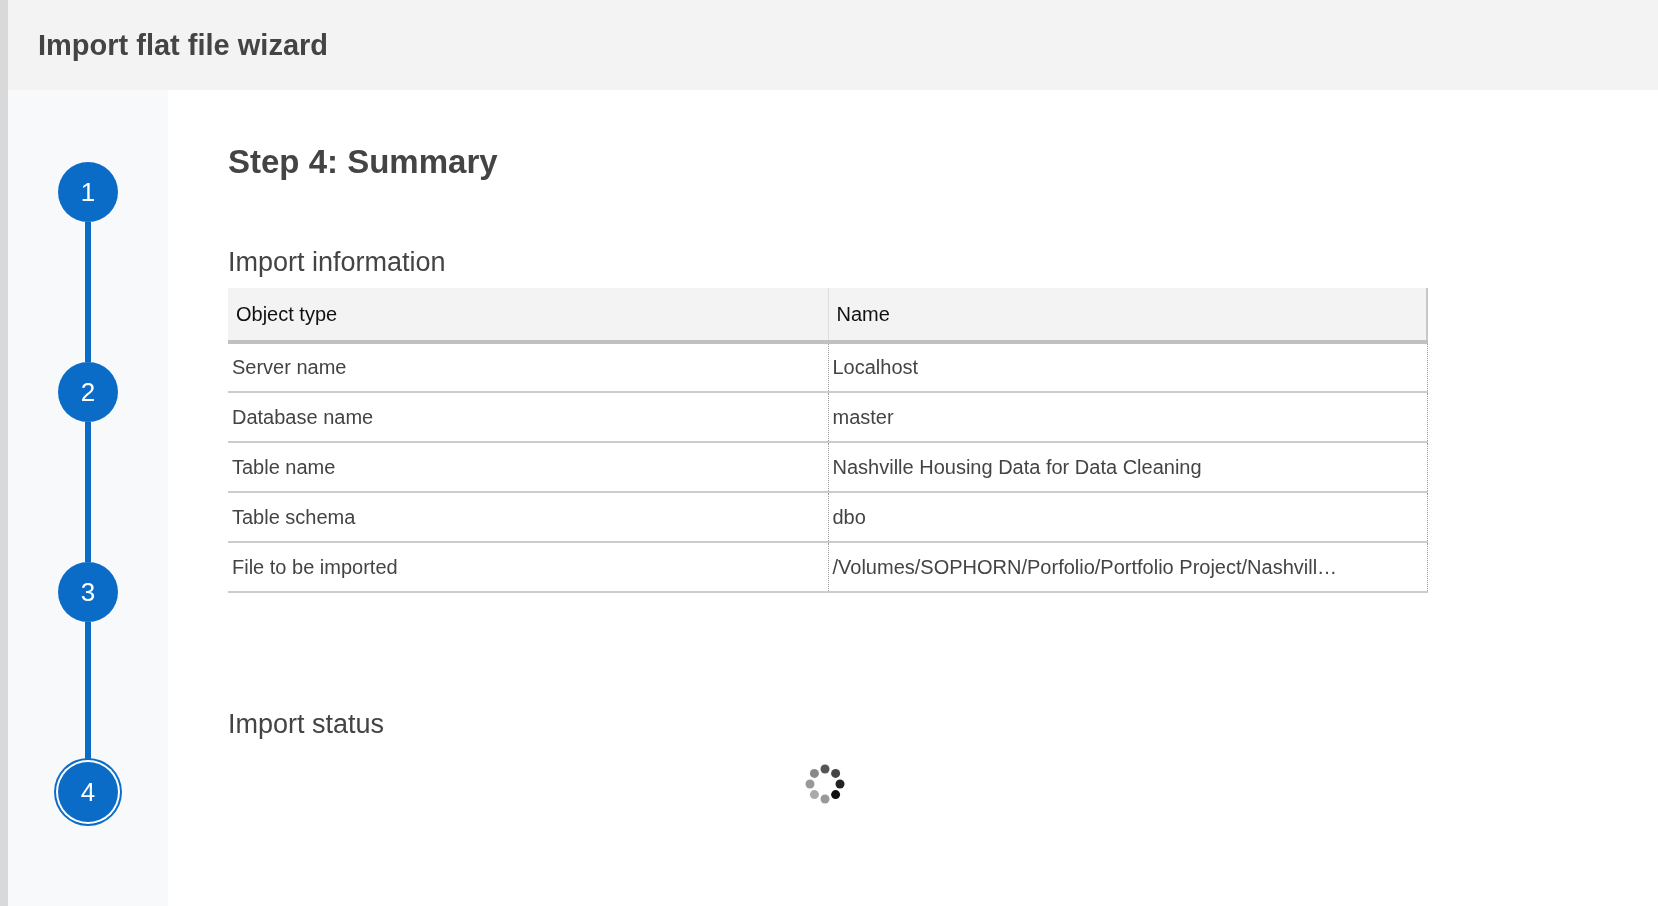  I want to click on page-title: Step 4: Summary, so click(363, 162).